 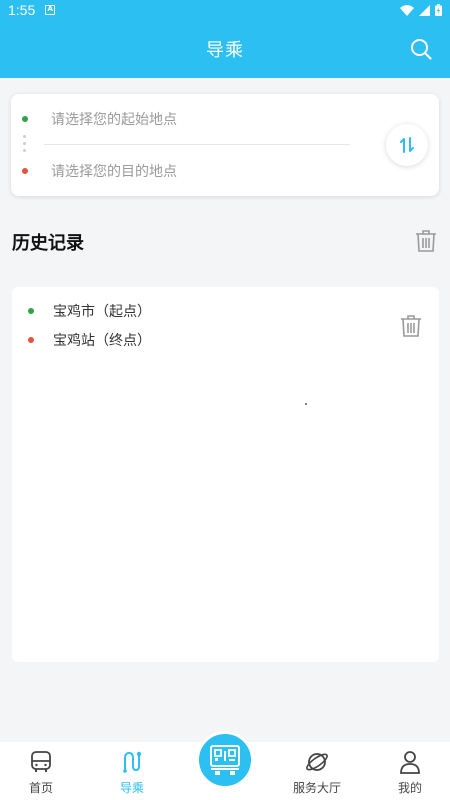 I want to click on status-icons, so click(x=421, y=10).